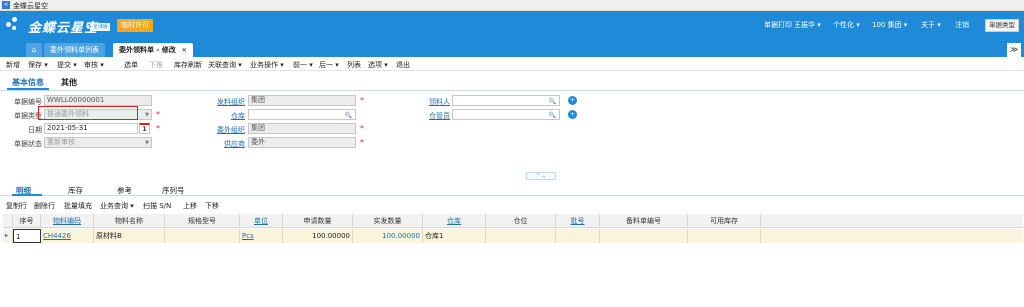  Describe the element at coordinates (144, 128) in the screenshot. I see `calendar-icon: 1` at that location.